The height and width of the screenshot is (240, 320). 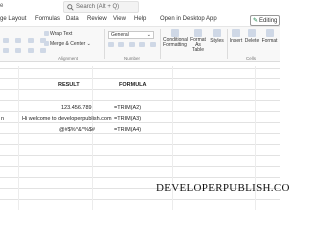 What do you see at coordinates (70, 7) in the screenshot?
I see `search-icon` at bounding box center [70, 7].